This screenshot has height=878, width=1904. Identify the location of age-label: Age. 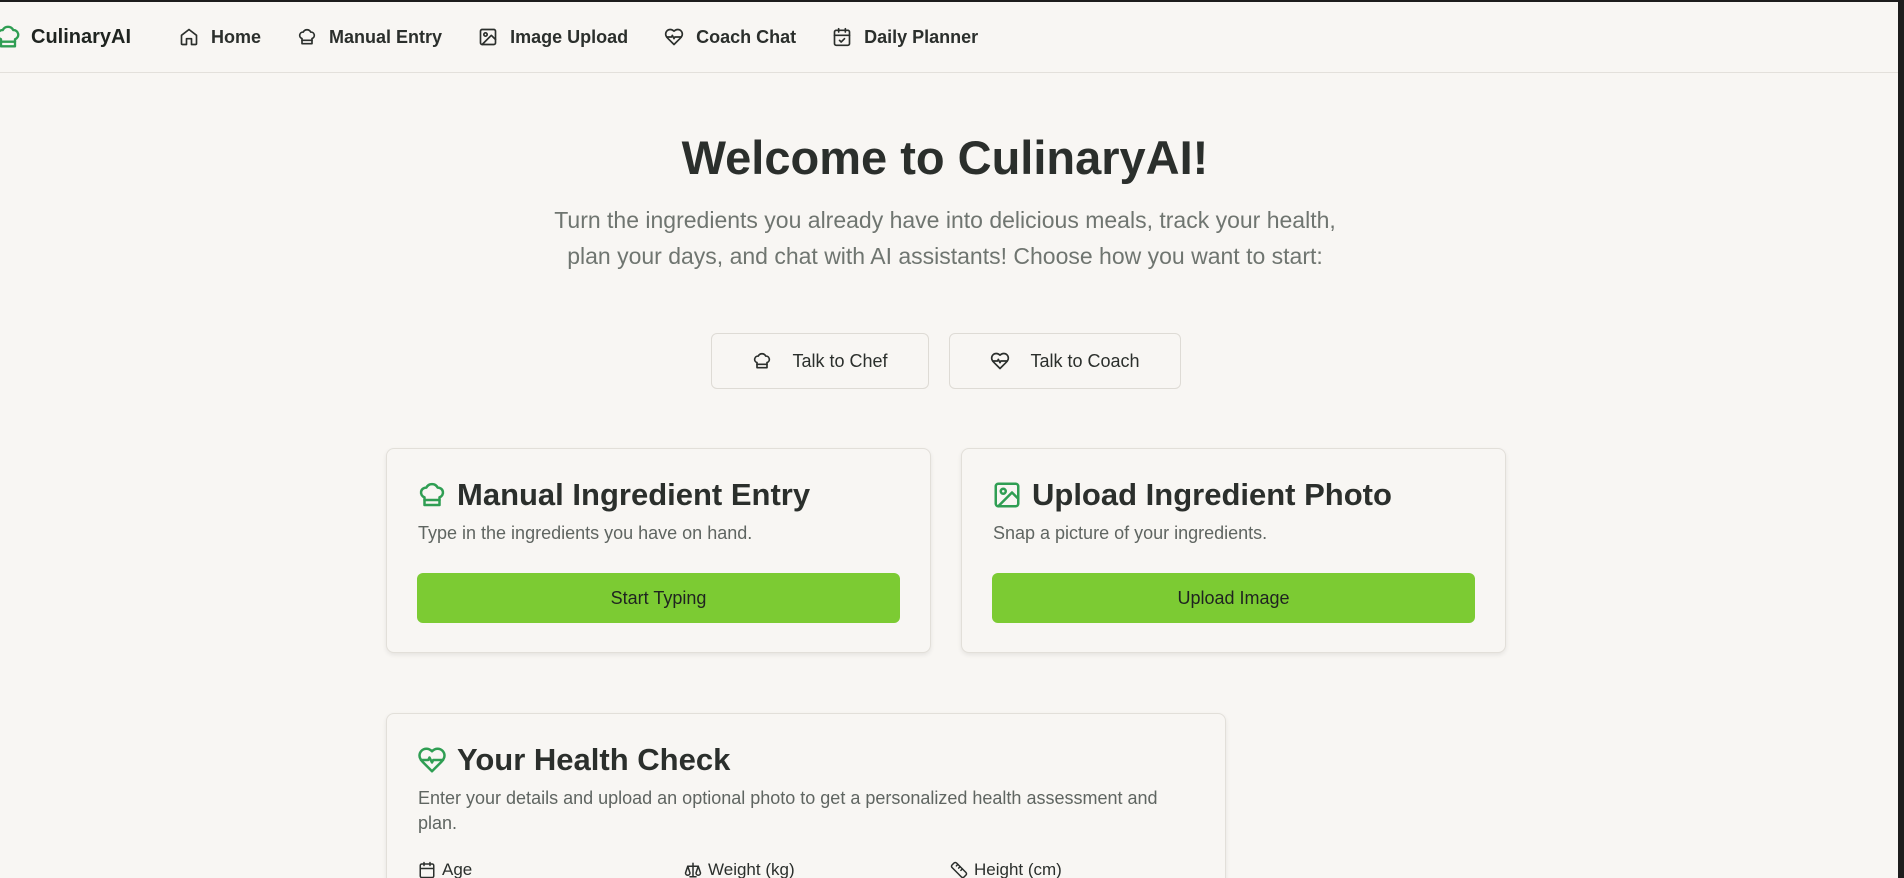
(457, 869).